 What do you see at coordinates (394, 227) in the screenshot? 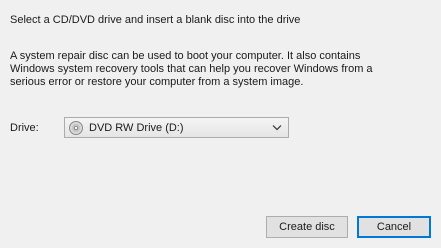
I see `cancel-button: Cancel` at bounding box center [394, 227].